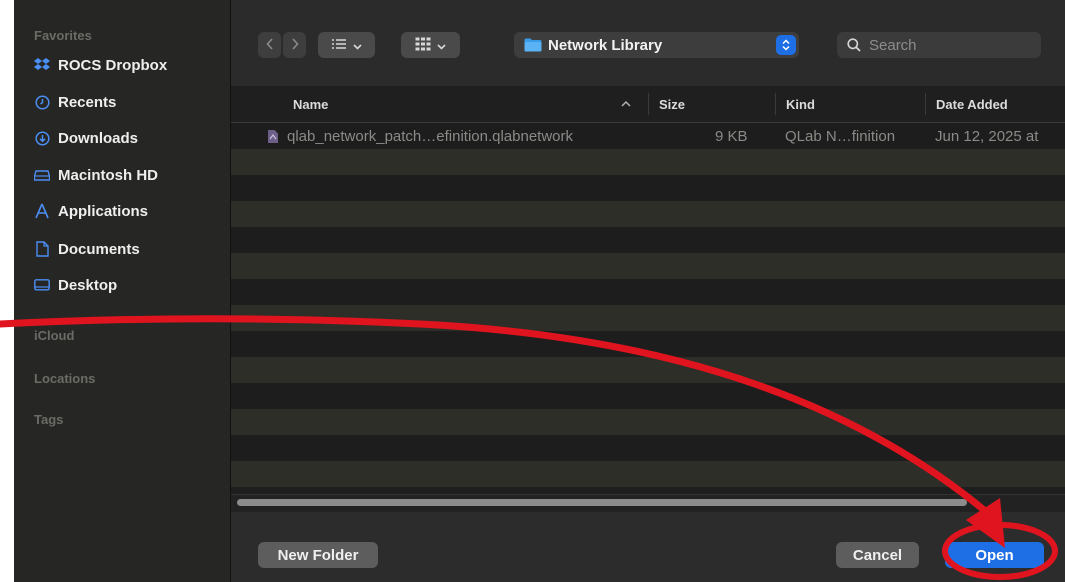  What do you see at coordinates (533, 45) in the screenshot?
I see `folder-icon` at bounding box center [533, 45].